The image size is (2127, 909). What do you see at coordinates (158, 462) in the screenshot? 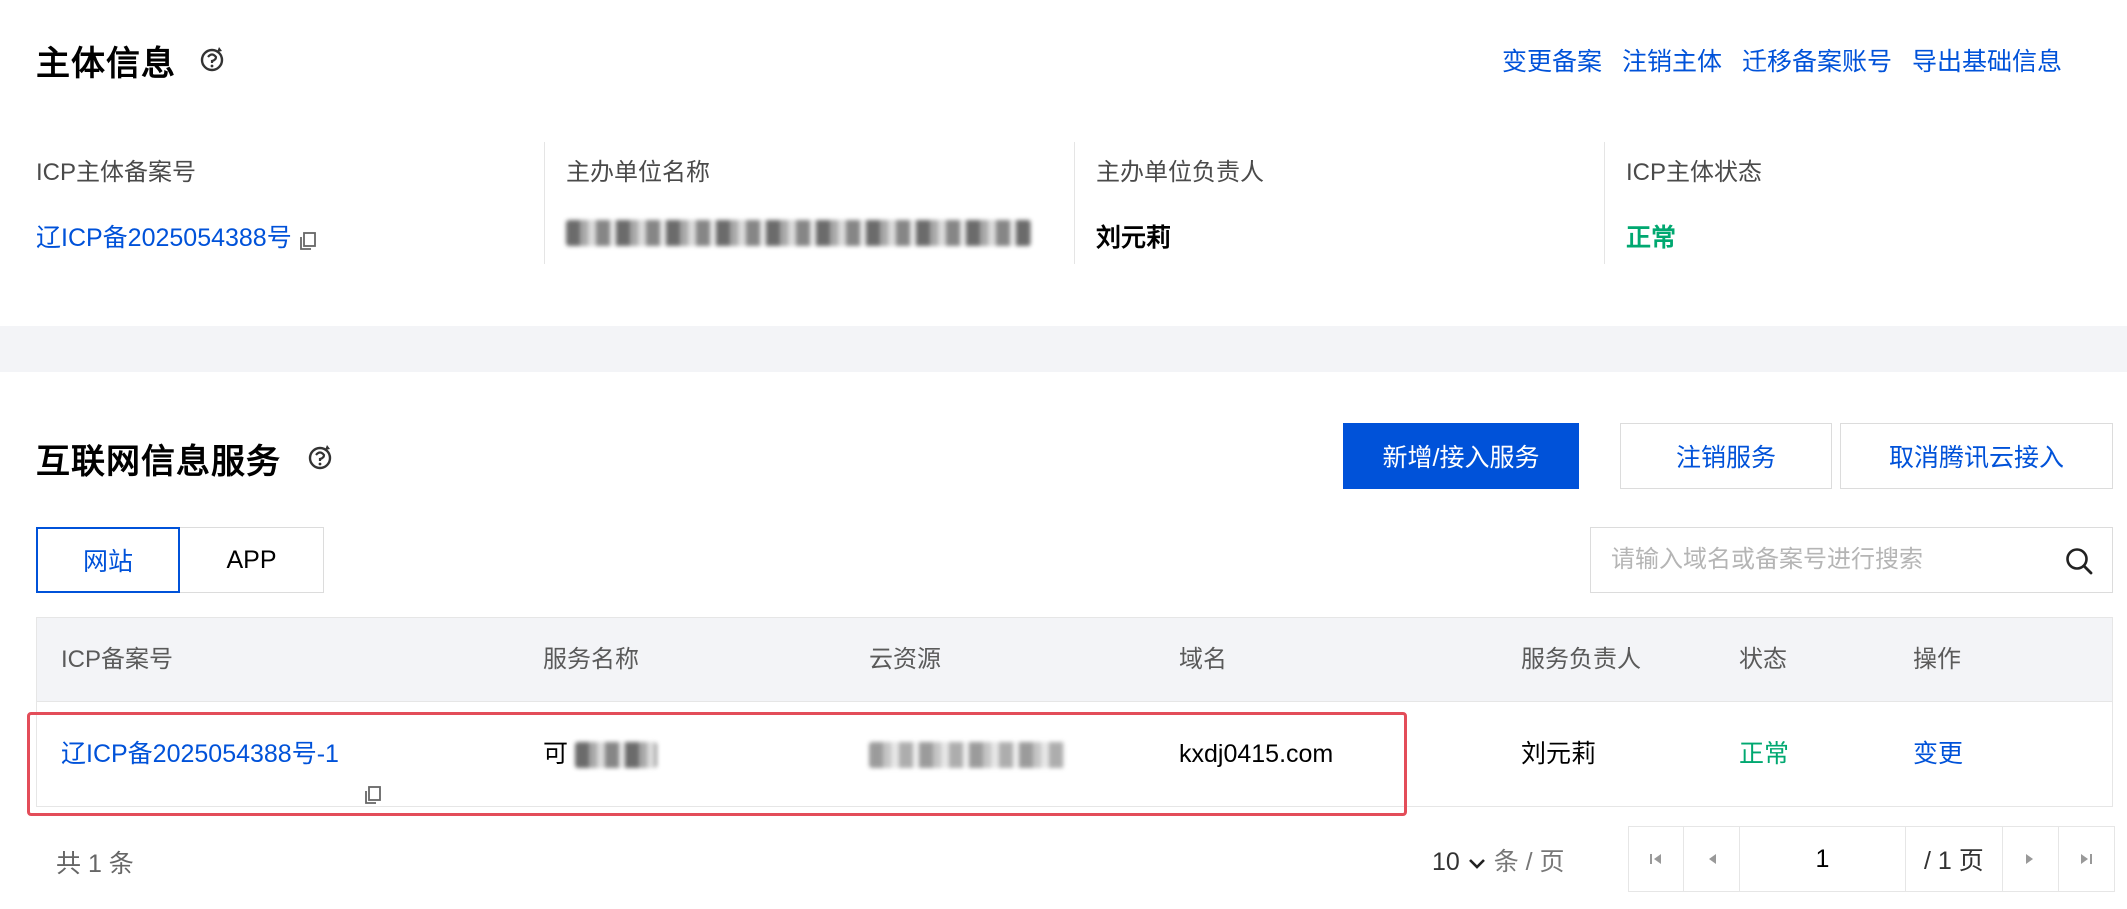
I see `services-section-title: 互联网信息服务` at bounding box center [158, 462].